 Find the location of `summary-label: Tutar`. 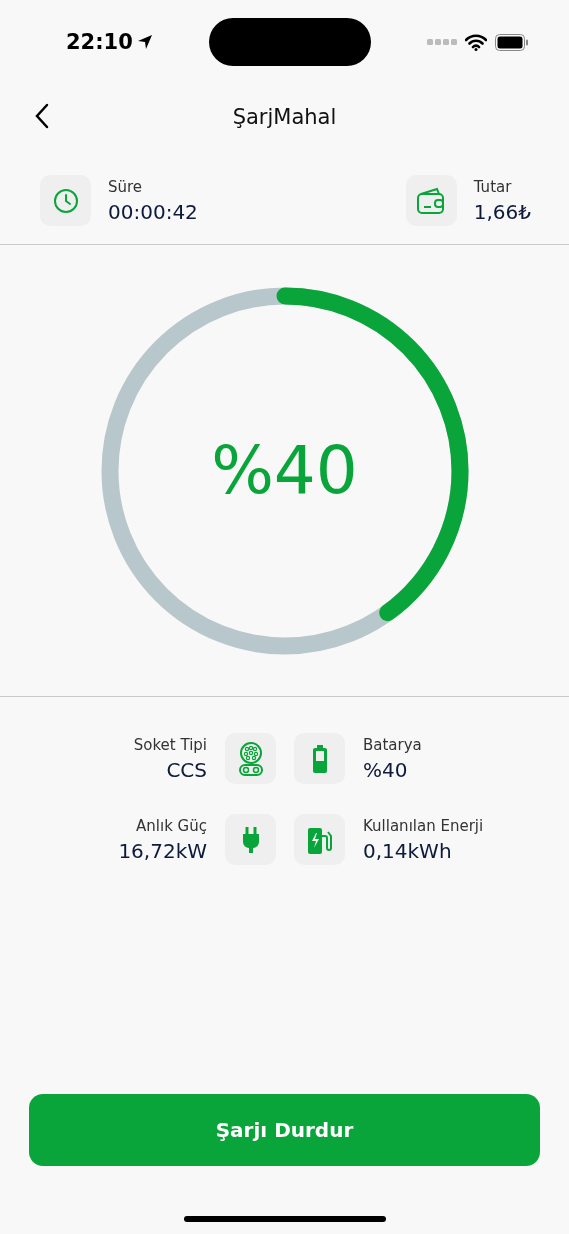

summary-label: Tutar is located at coordinates (492, 186).